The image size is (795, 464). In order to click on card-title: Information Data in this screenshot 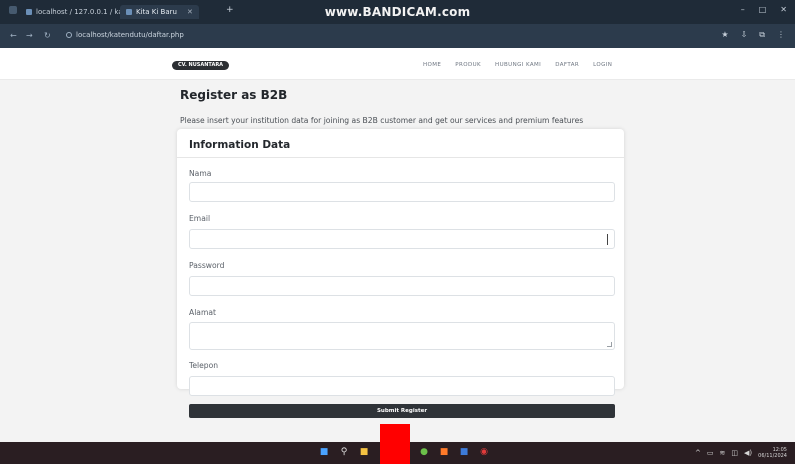, I will do `click(240, 145)`.